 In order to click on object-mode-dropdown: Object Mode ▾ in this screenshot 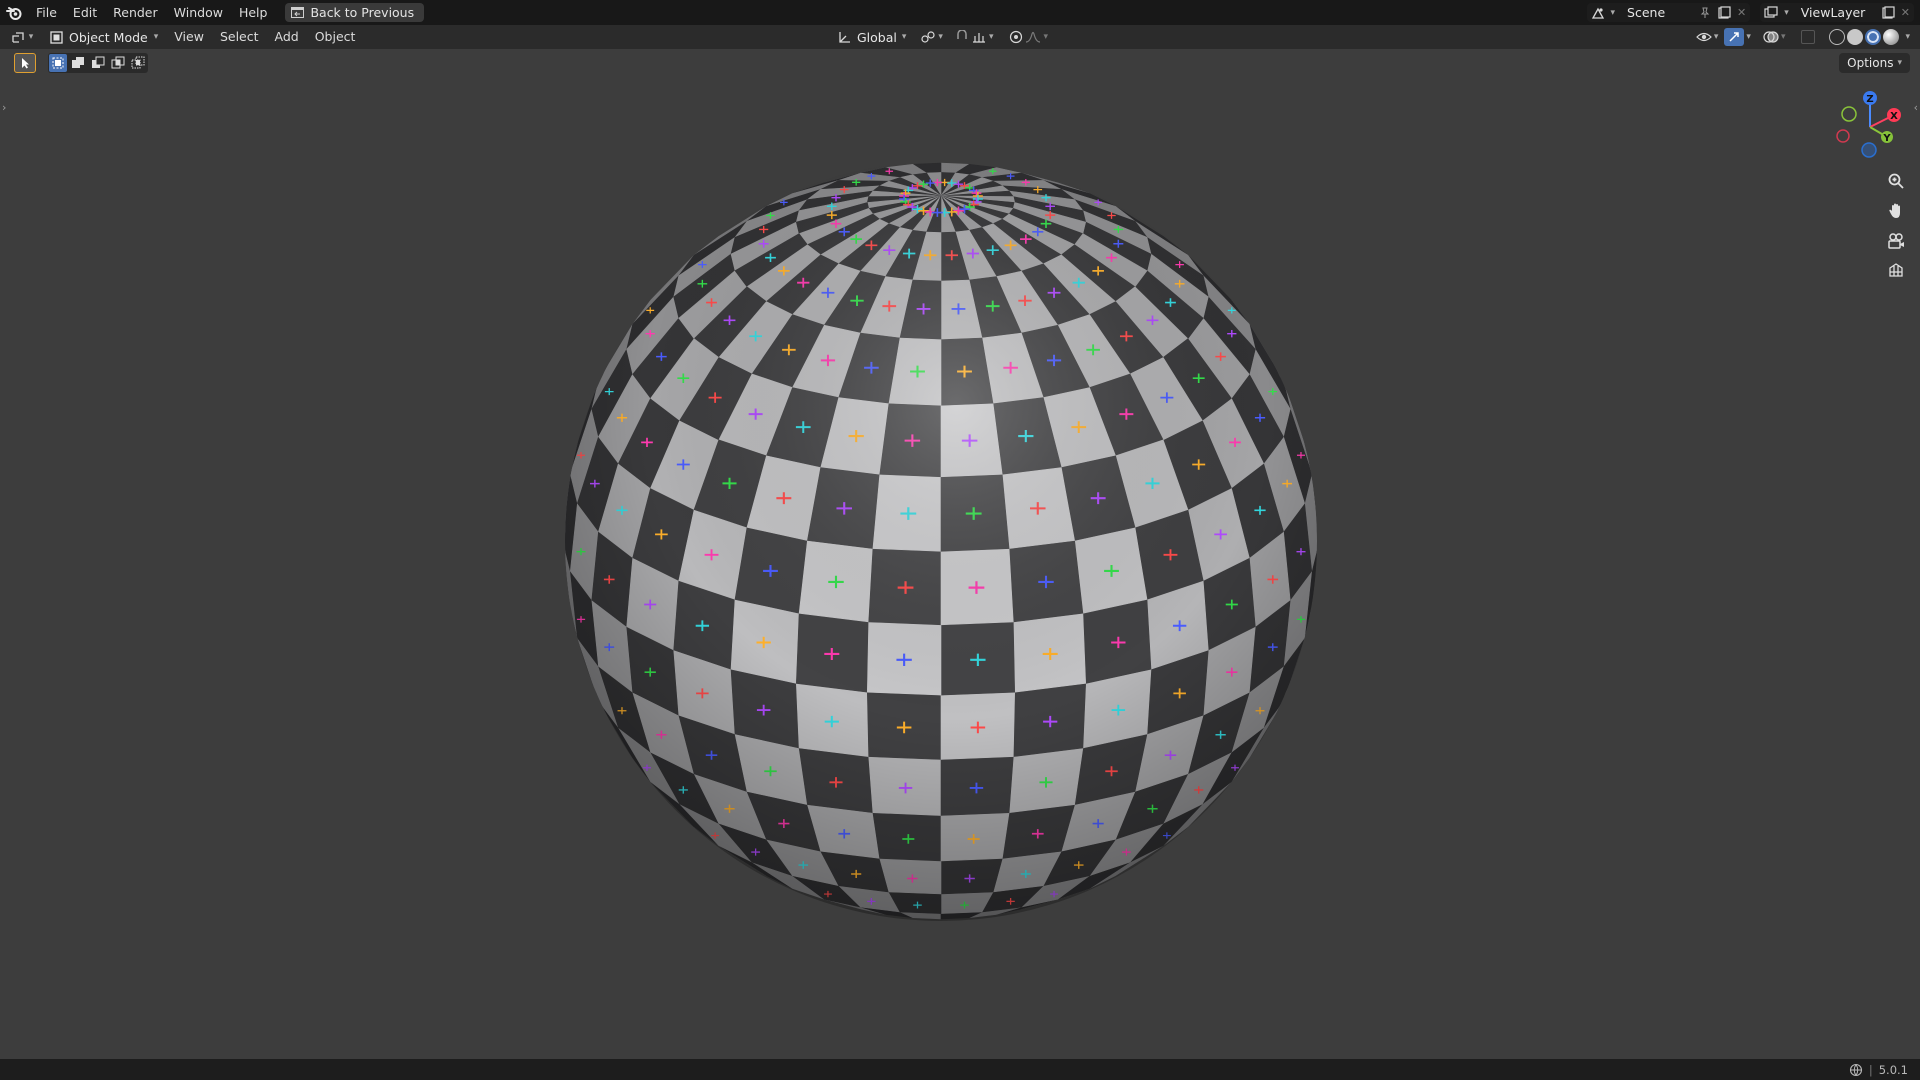, I will do `click(105, 37)`.